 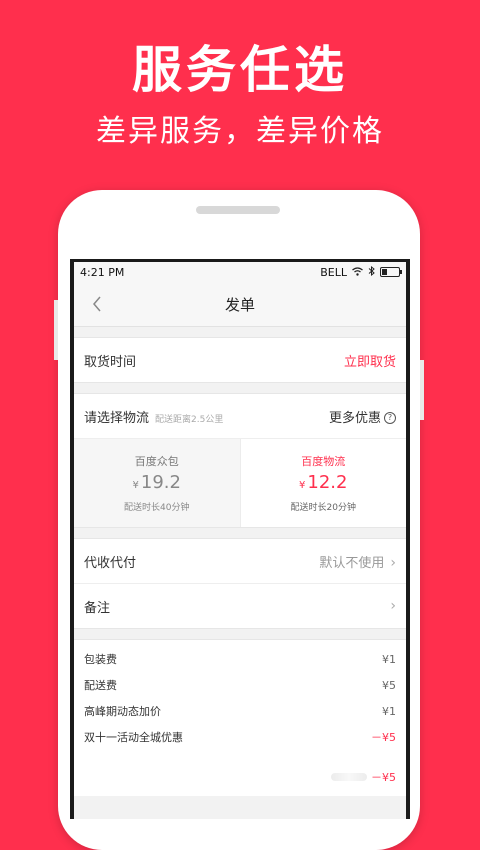 What do you see at coordinates (383, 777) in the screenshot?
I see `total-value: －¥5` at bounding box center [383, 777].